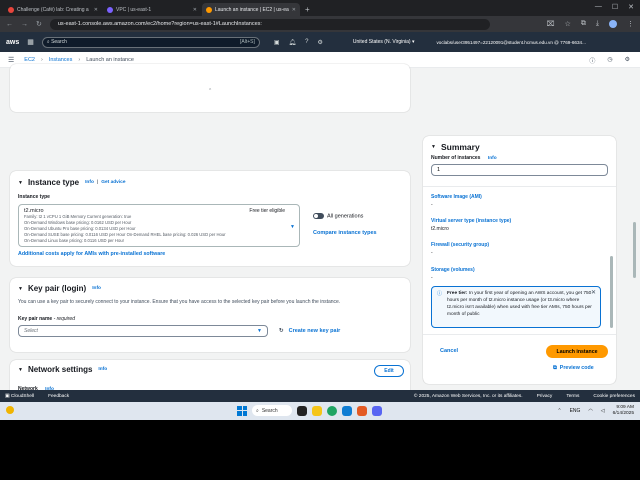 This screenshot has width=640, height=480. I want to click on gear-icon: ⚙, so click(627, 60).